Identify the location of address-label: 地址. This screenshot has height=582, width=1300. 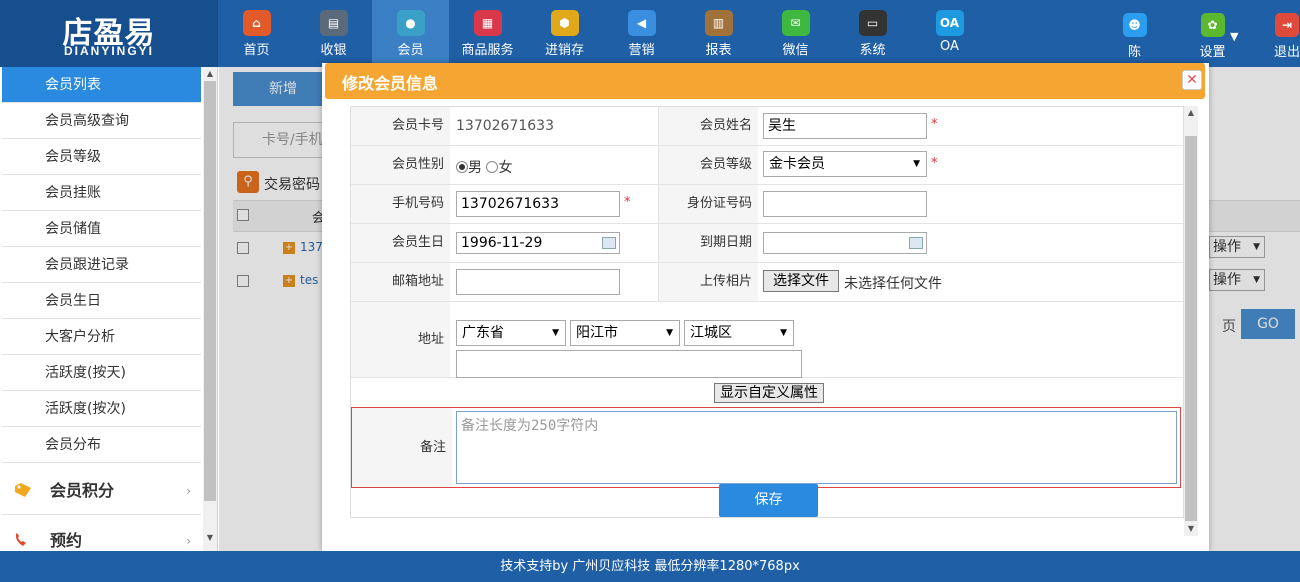
(400, 339).